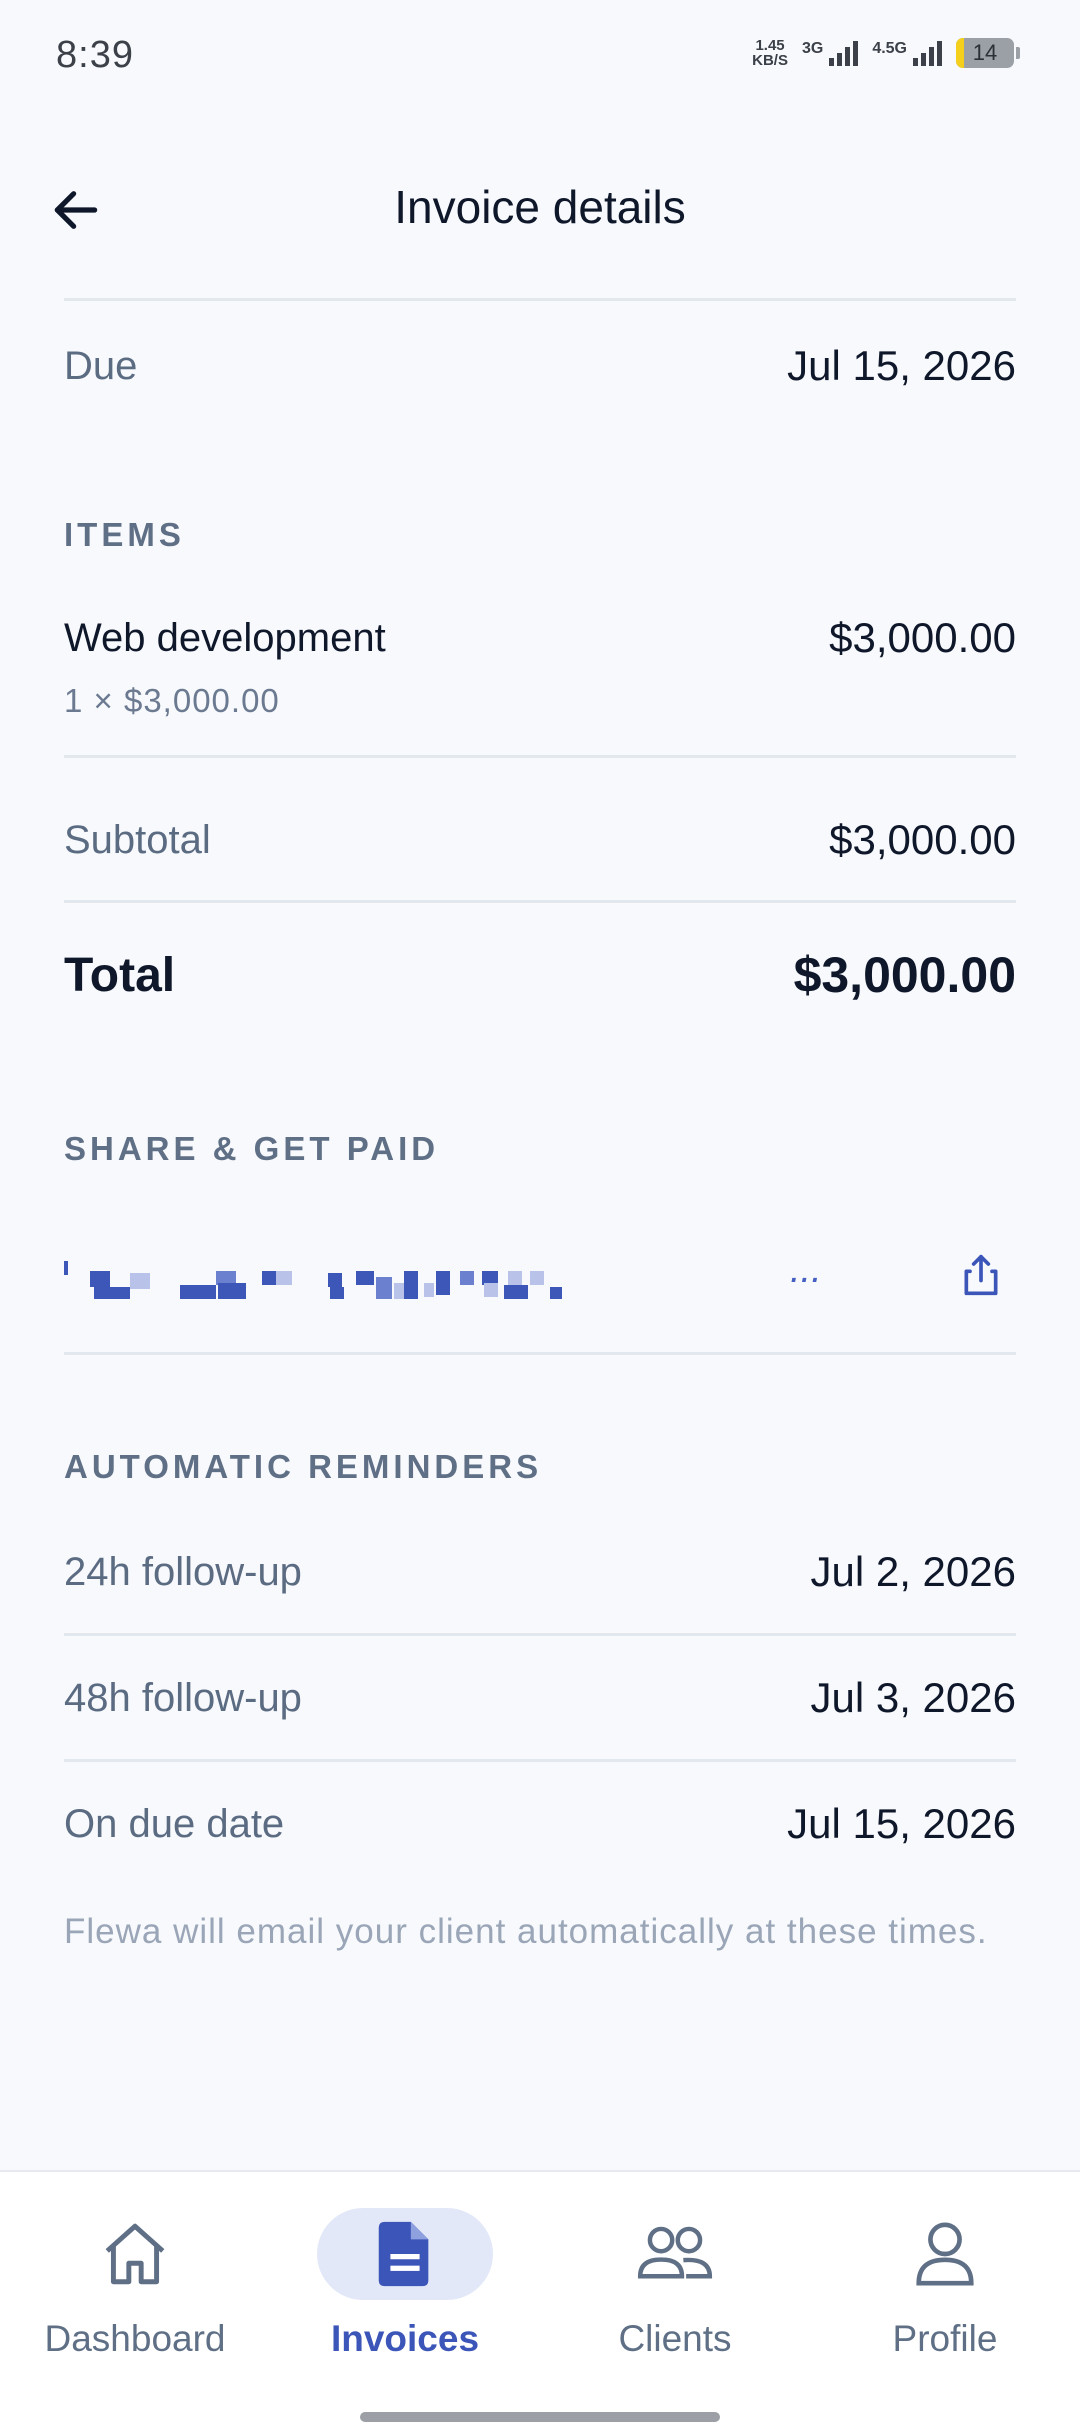 The image size is (1080, 2436). I want to click on item-quantity-price: 1 × $3,000.00, so click(172, 700).